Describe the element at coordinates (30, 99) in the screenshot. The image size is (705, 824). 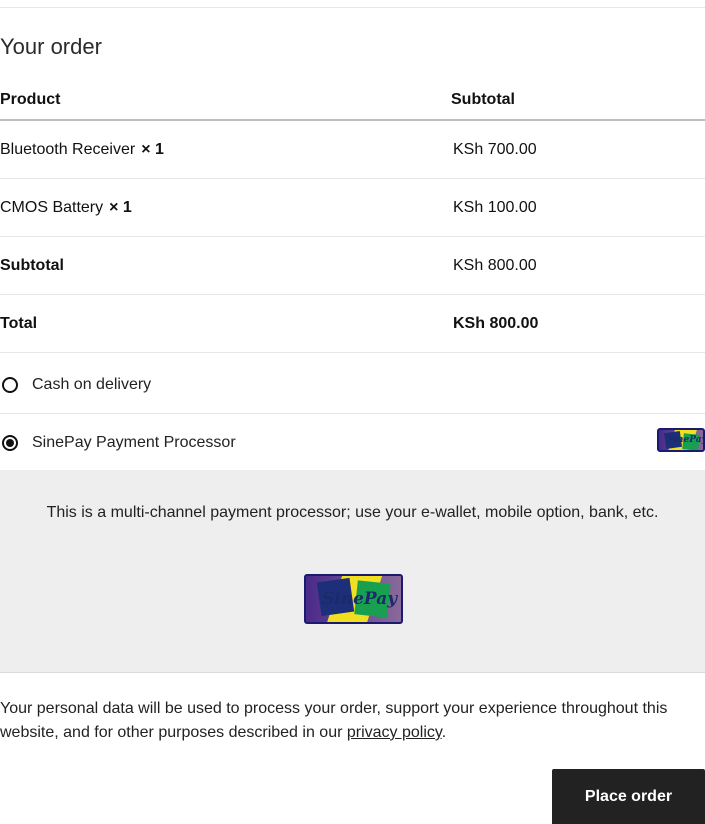
I see `product-column-header: Product` at that location.